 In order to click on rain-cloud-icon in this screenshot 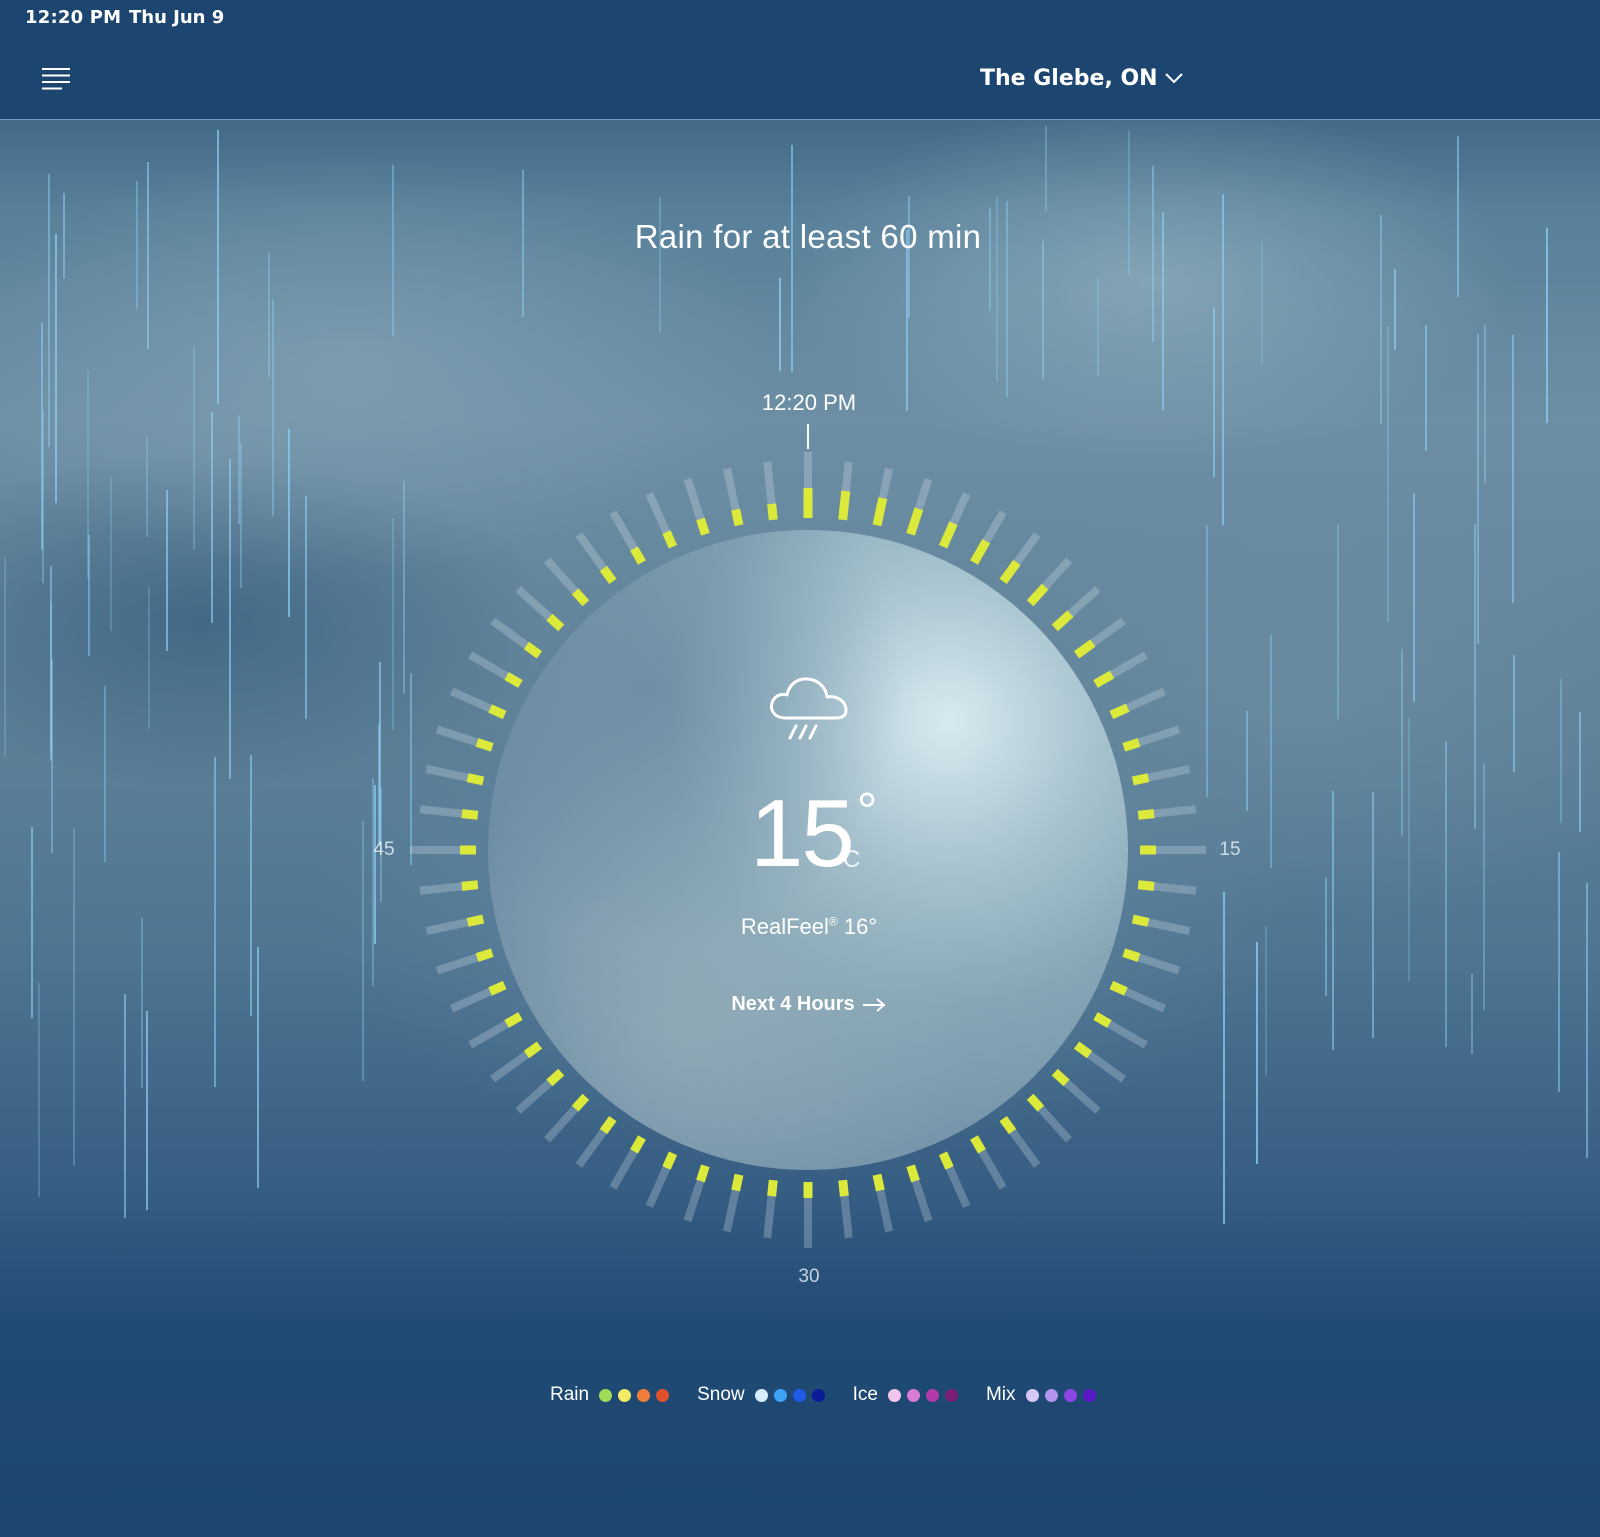, I will do `click(809, 708)`.